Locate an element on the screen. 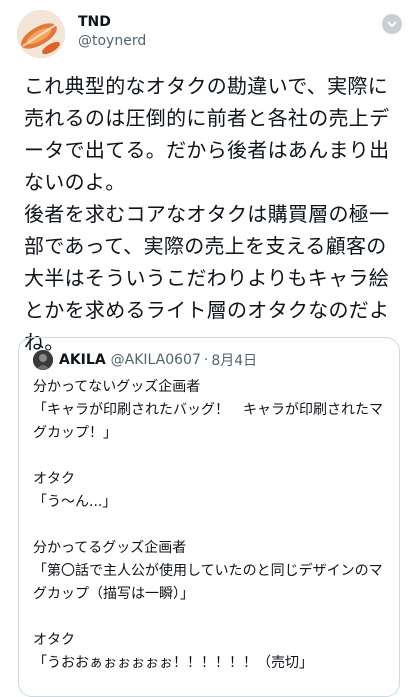 Image resolution: width=418 pixels, height=697 pixels. author-avatar is located at coordinates (41, 34).